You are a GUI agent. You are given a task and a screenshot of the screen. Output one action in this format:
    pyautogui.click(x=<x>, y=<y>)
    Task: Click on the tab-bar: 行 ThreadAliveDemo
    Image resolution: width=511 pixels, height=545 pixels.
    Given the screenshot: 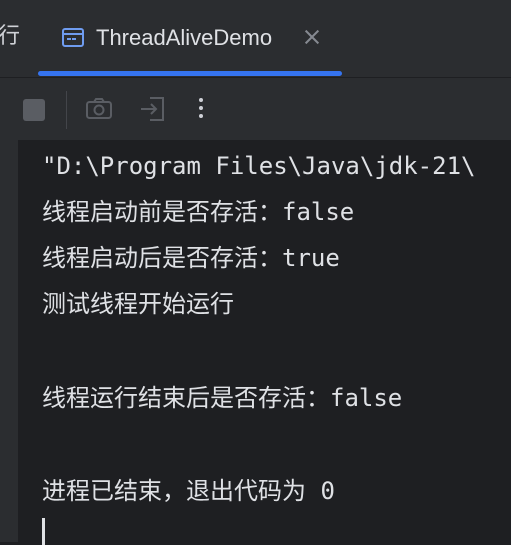 What is the action you would take?
    pyautogui.click(x=255, y=38)
    